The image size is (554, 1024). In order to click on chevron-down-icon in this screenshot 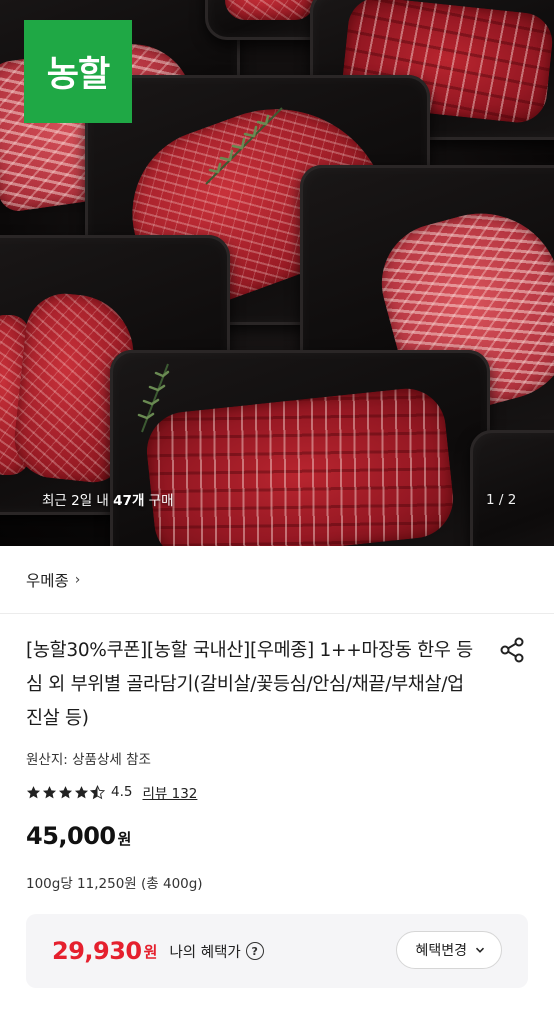, I will do `click(480, 950)`.